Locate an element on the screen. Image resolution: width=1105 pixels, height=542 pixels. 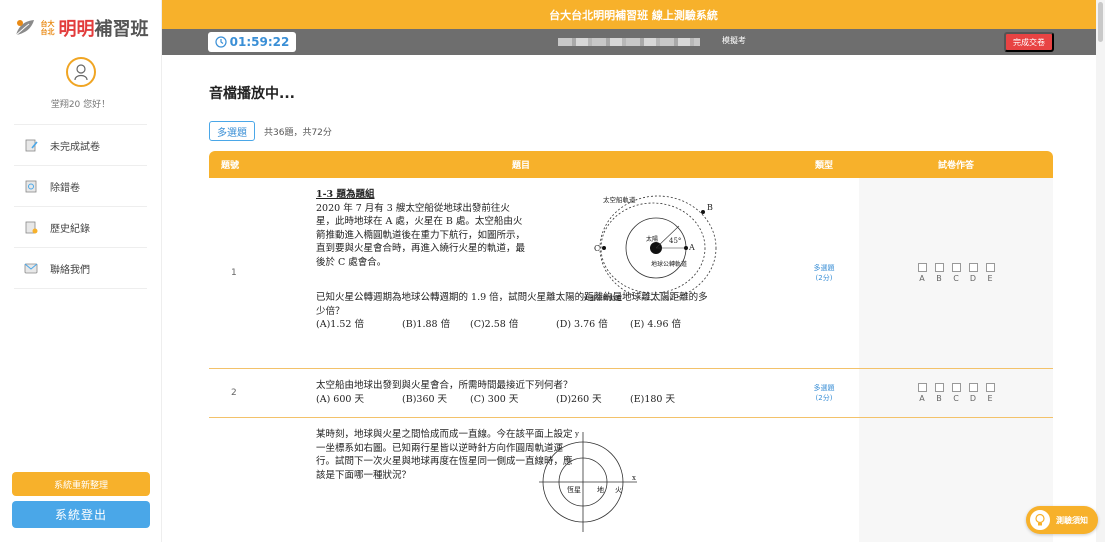
column-header-num: 題號 is located at coordinates (230, 166).